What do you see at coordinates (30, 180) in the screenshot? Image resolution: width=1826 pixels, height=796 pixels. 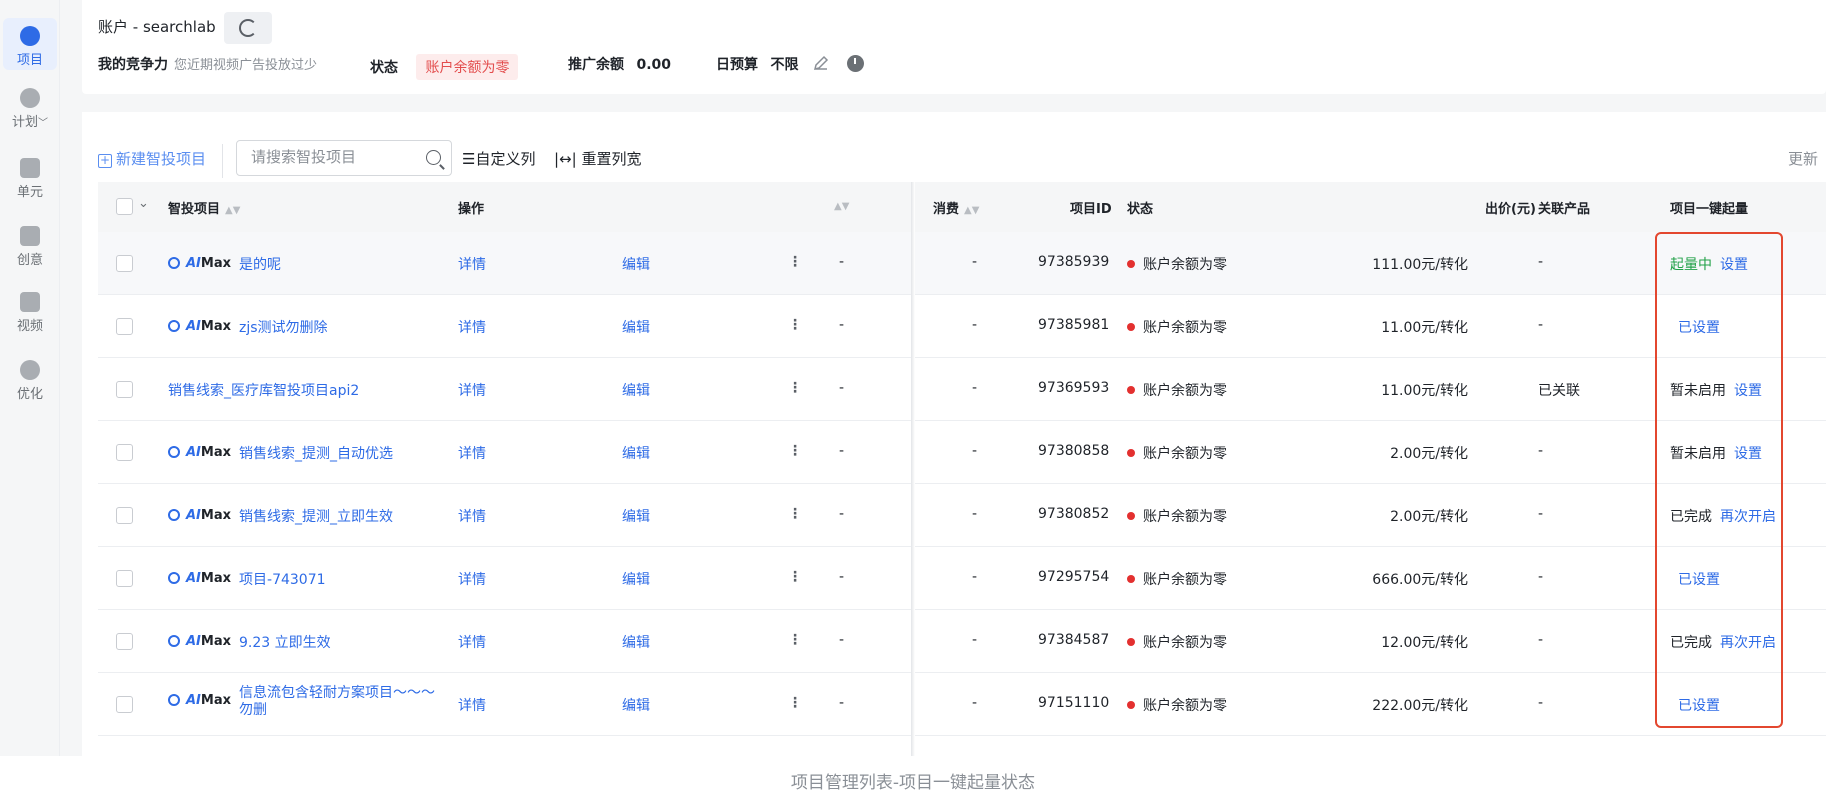 I see `nav-item-unit: 单元` at bounding box center [30, 180].